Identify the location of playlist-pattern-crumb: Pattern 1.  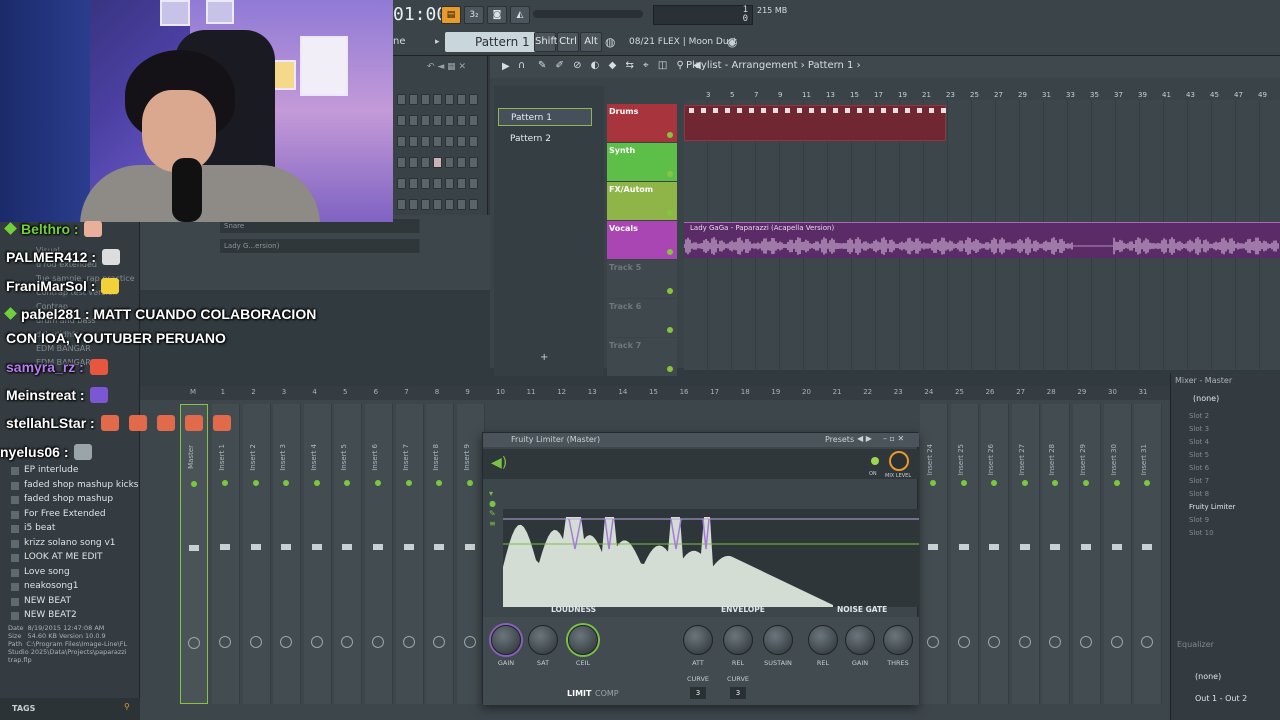
(831, 65).